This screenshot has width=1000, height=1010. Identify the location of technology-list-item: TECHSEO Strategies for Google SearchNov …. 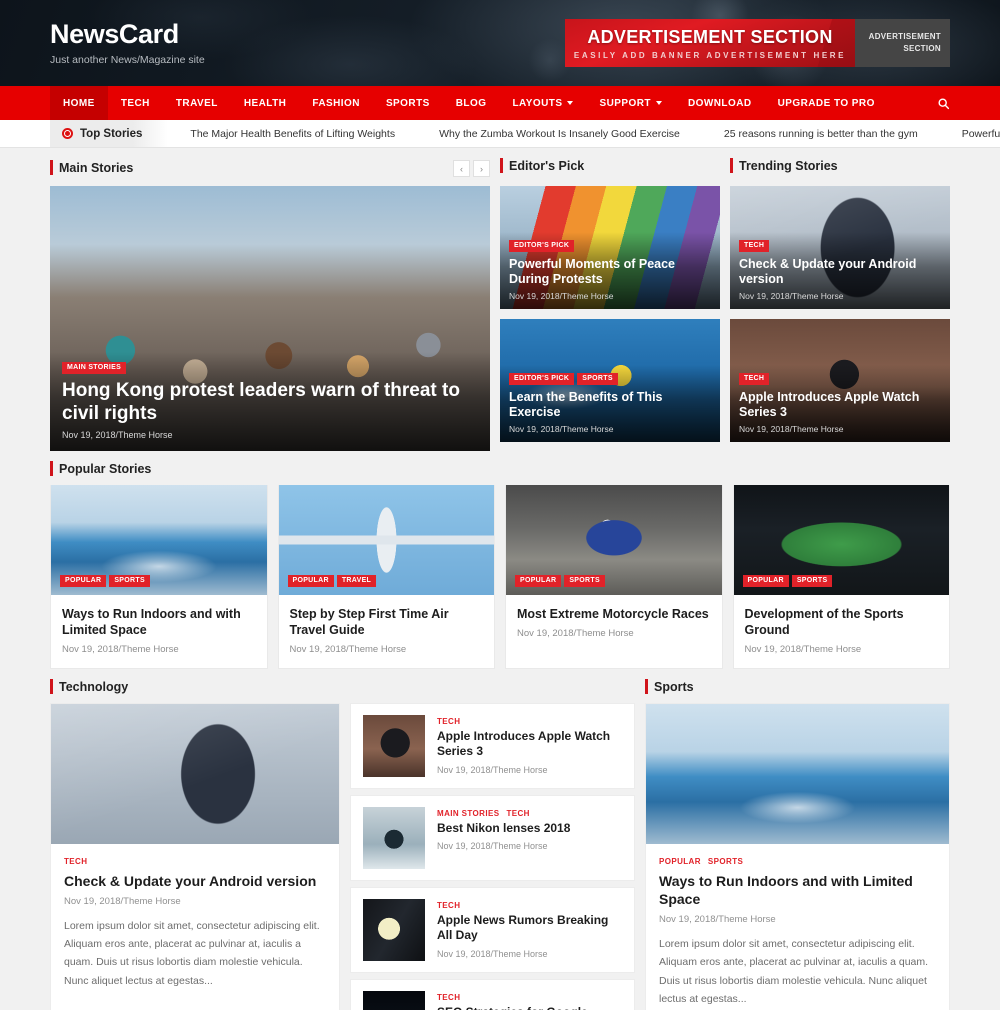
(492, 994).